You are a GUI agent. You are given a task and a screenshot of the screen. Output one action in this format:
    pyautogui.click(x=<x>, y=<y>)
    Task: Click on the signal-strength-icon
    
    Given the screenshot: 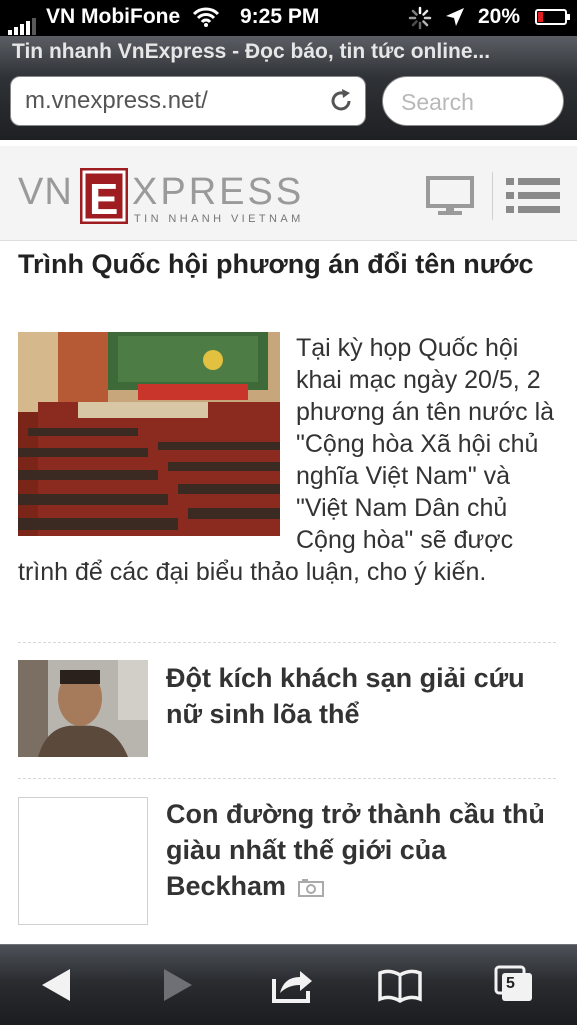 What is the action you would take?
    pyautogui.click(x=23, y=23)
    